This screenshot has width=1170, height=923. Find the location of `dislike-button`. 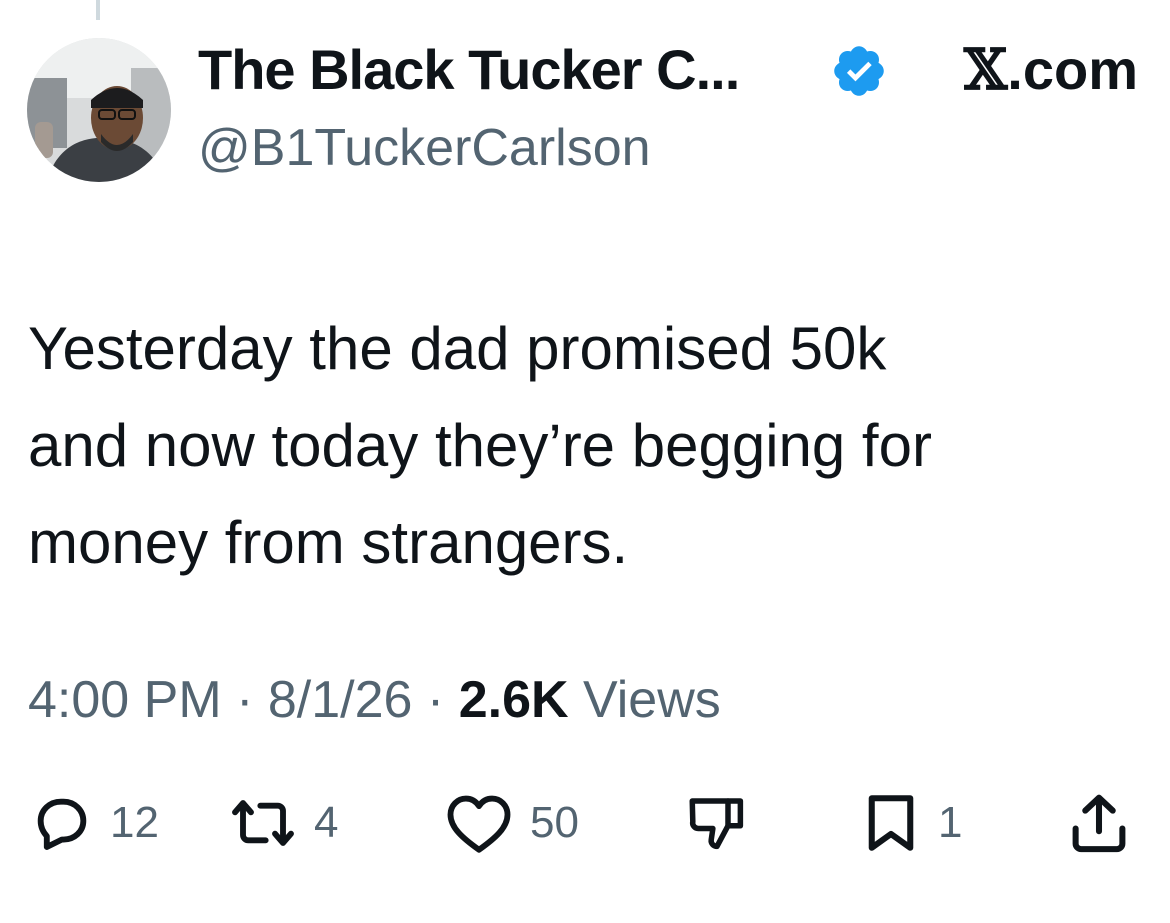

dislike-button is located at coordinates (717, 823).